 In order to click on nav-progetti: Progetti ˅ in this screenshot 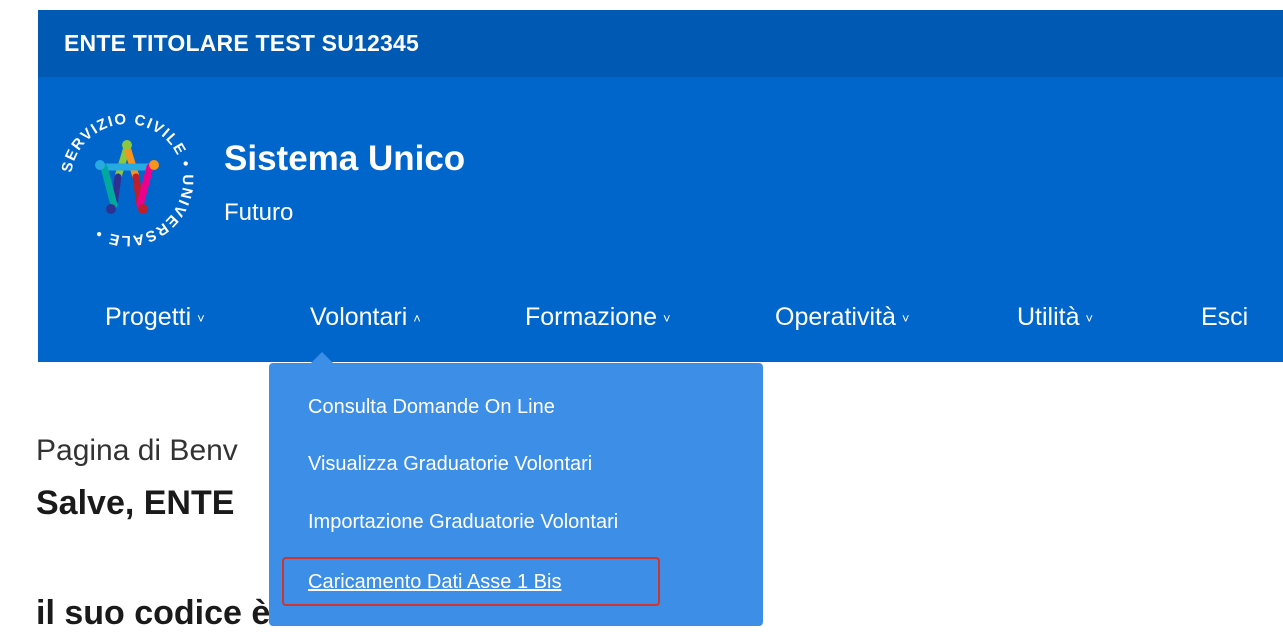, I will do `click(155, 317)`.